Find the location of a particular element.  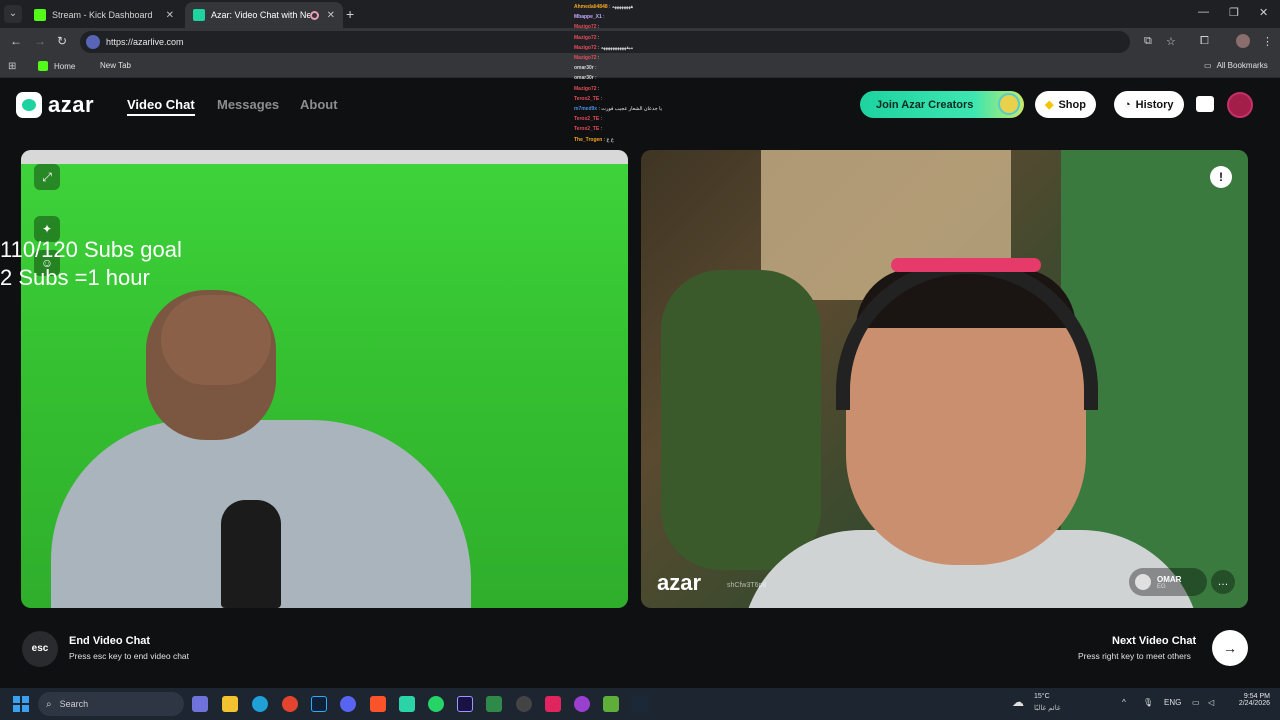

premiere-icon is located at coordinates (465, 704).